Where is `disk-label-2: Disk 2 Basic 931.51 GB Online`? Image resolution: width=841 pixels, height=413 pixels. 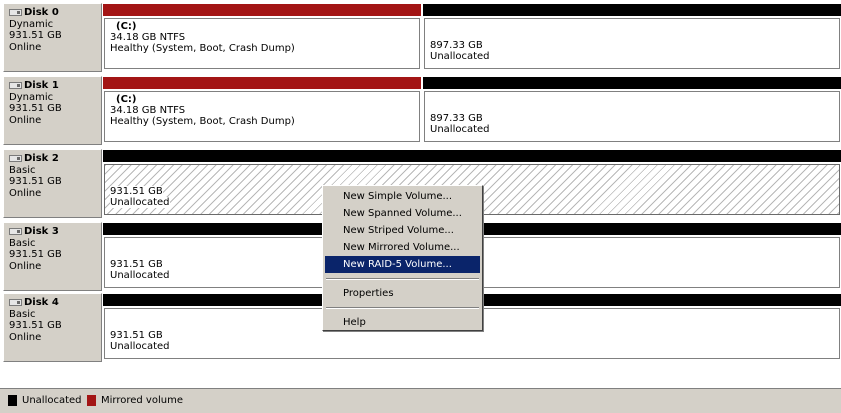 disk-label-2: Disk 2 Basic 931.51 GB Online is located at coordinates (52, 183).